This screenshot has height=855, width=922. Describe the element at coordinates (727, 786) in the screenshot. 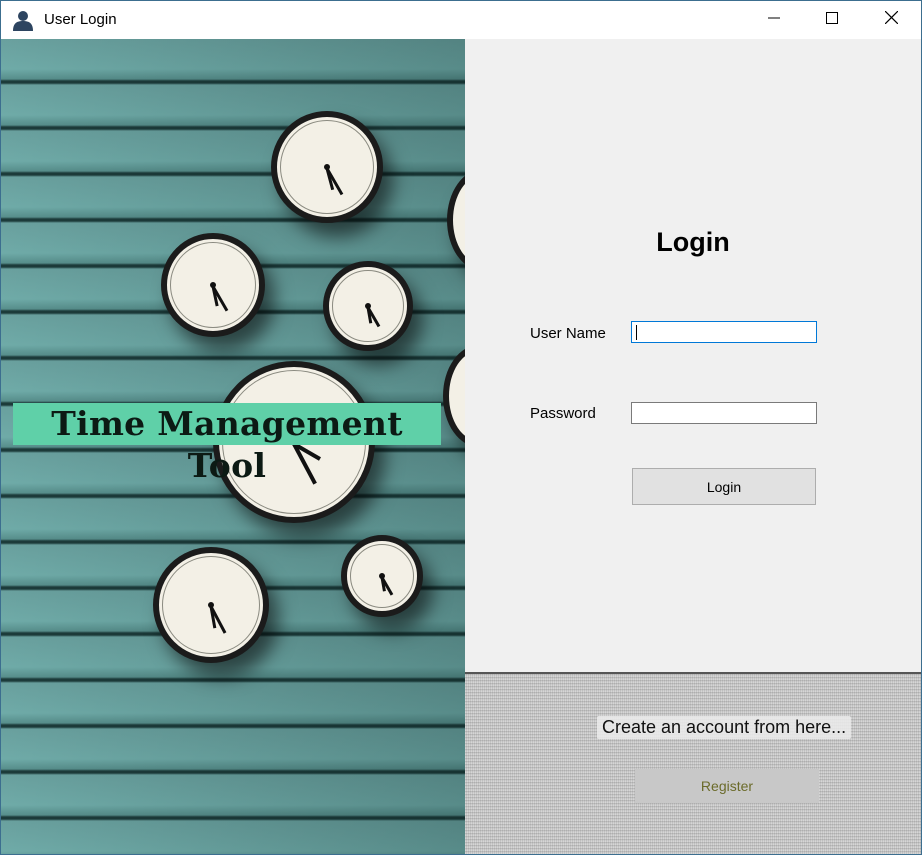

I see `register-button: Register` at that location.